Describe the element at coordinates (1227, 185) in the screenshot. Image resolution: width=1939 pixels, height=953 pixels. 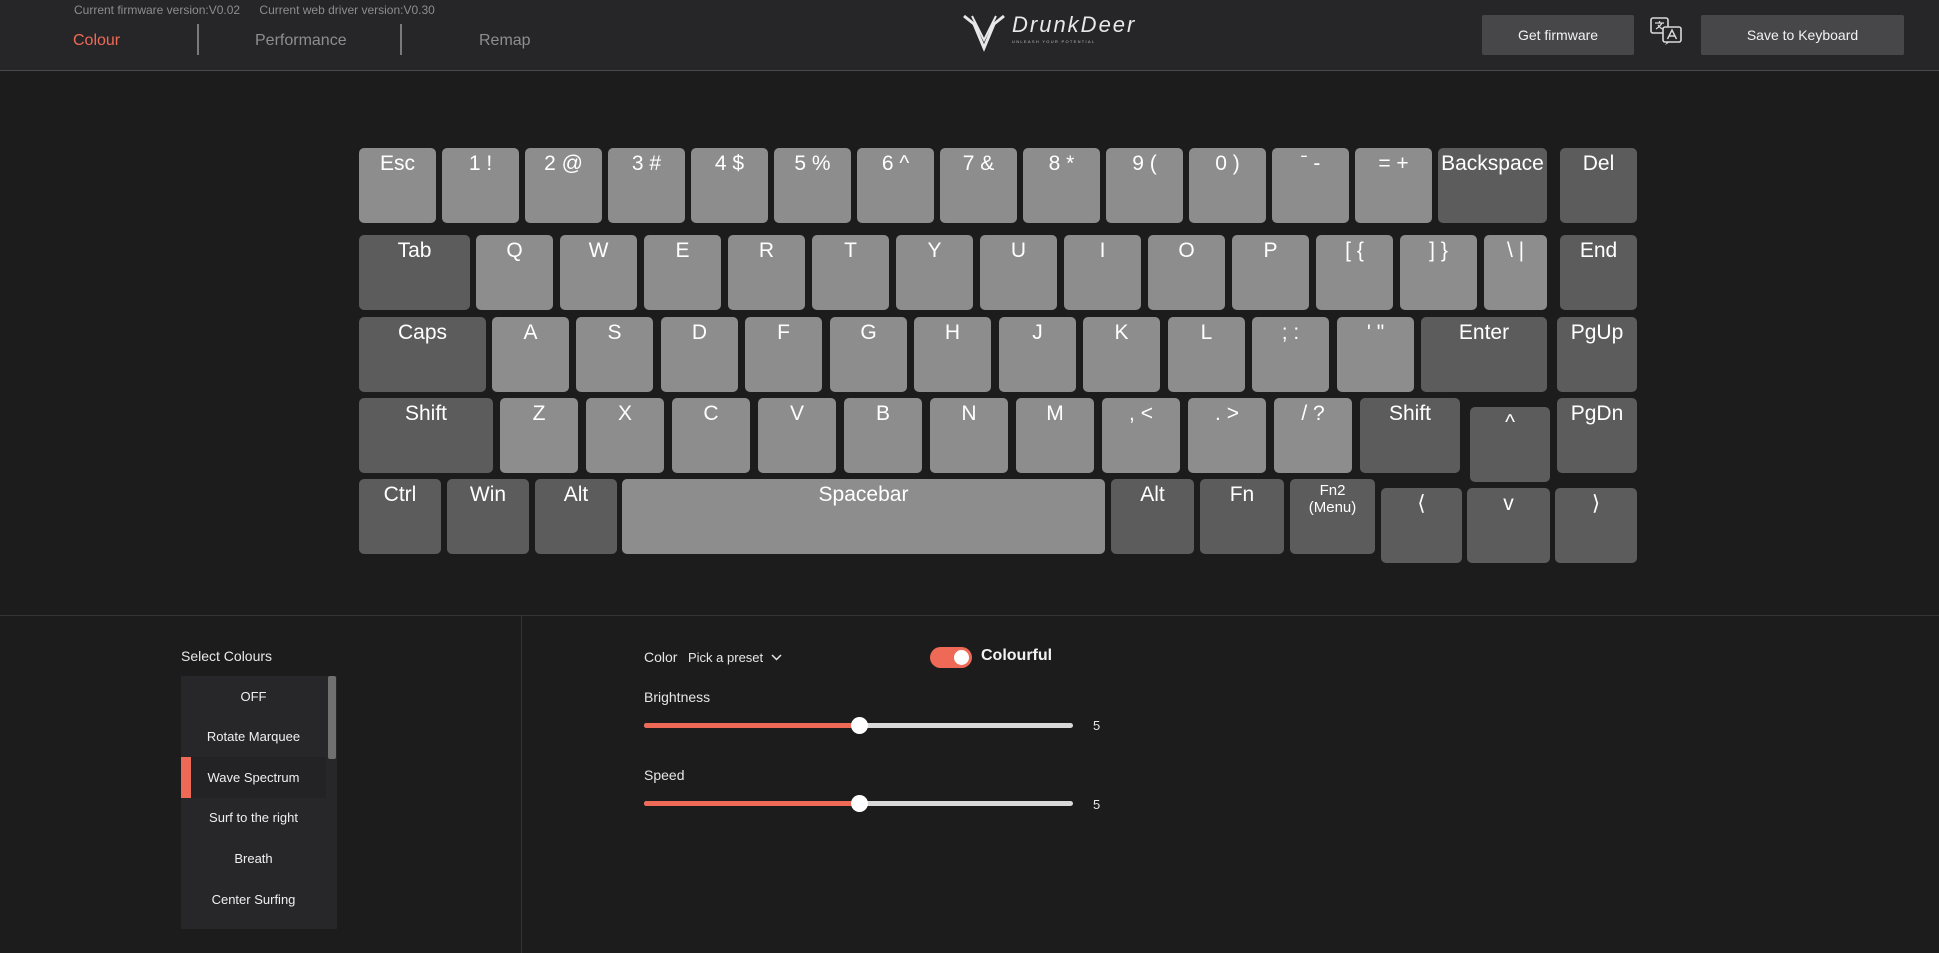
I see `key-0: 0 )` at that location.